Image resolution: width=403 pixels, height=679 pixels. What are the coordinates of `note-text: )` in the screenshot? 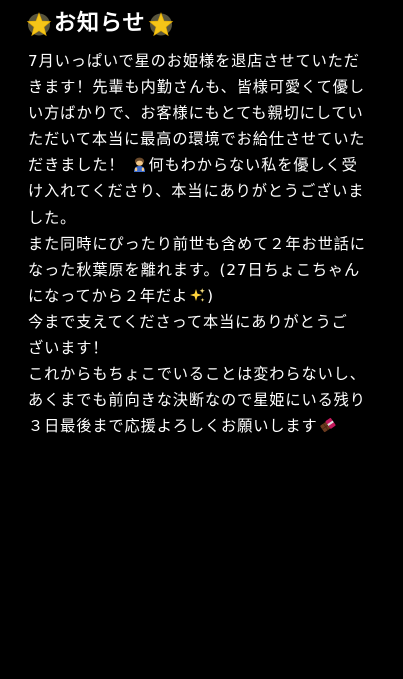 It's located at (210, 295).